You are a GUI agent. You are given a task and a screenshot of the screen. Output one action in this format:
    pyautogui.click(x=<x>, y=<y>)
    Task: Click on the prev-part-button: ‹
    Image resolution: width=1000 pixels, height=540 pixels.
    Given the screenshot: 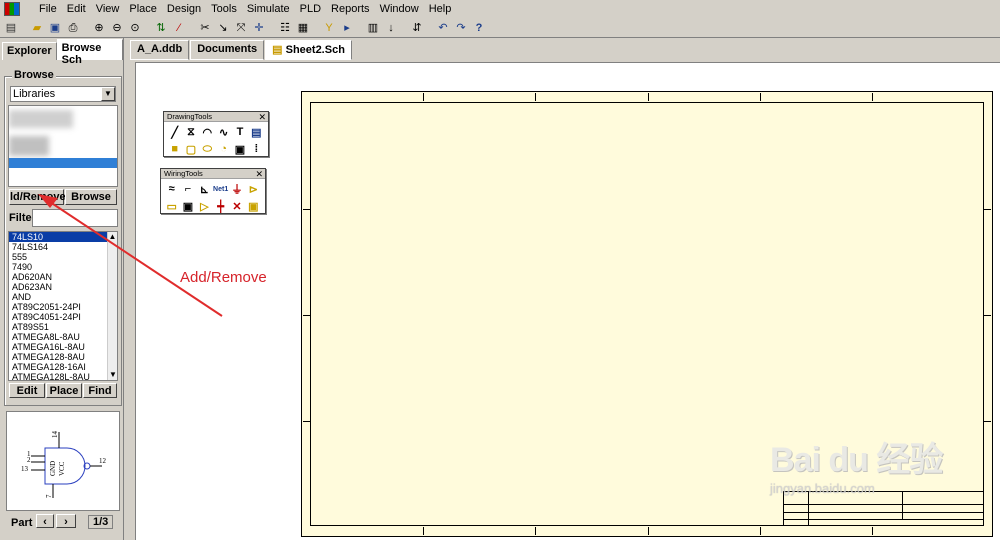 What is the action you would take?
    pyautogui.click(x=45, y=521)
    